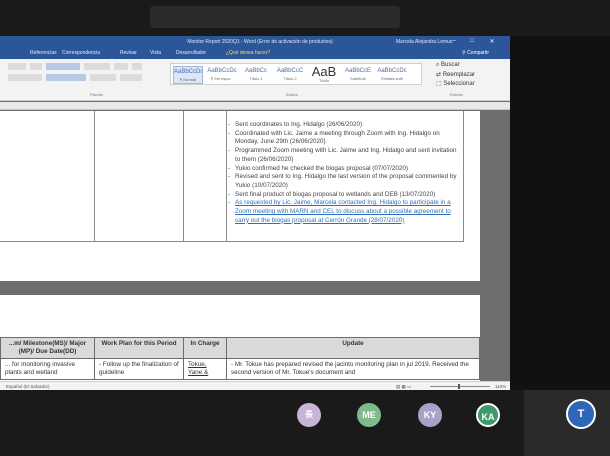 Image resolution: width=610 pixels, height=456 pixels. I want to click on style-sample: AaBbCcC, so click(290, 71).